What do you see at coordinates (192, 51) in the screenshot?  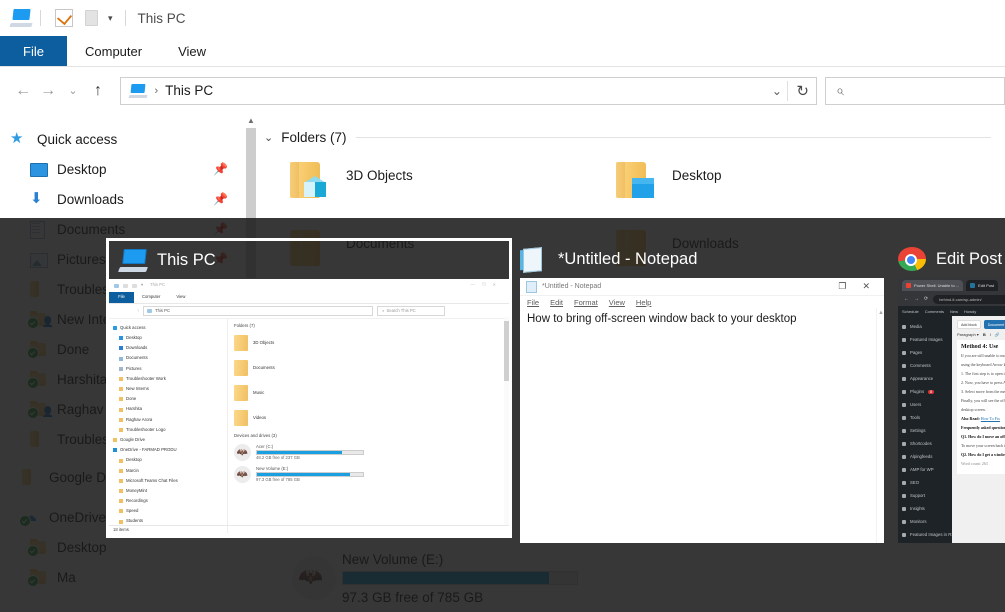 I see `tab-view: View` at bounding box center [192, 51].